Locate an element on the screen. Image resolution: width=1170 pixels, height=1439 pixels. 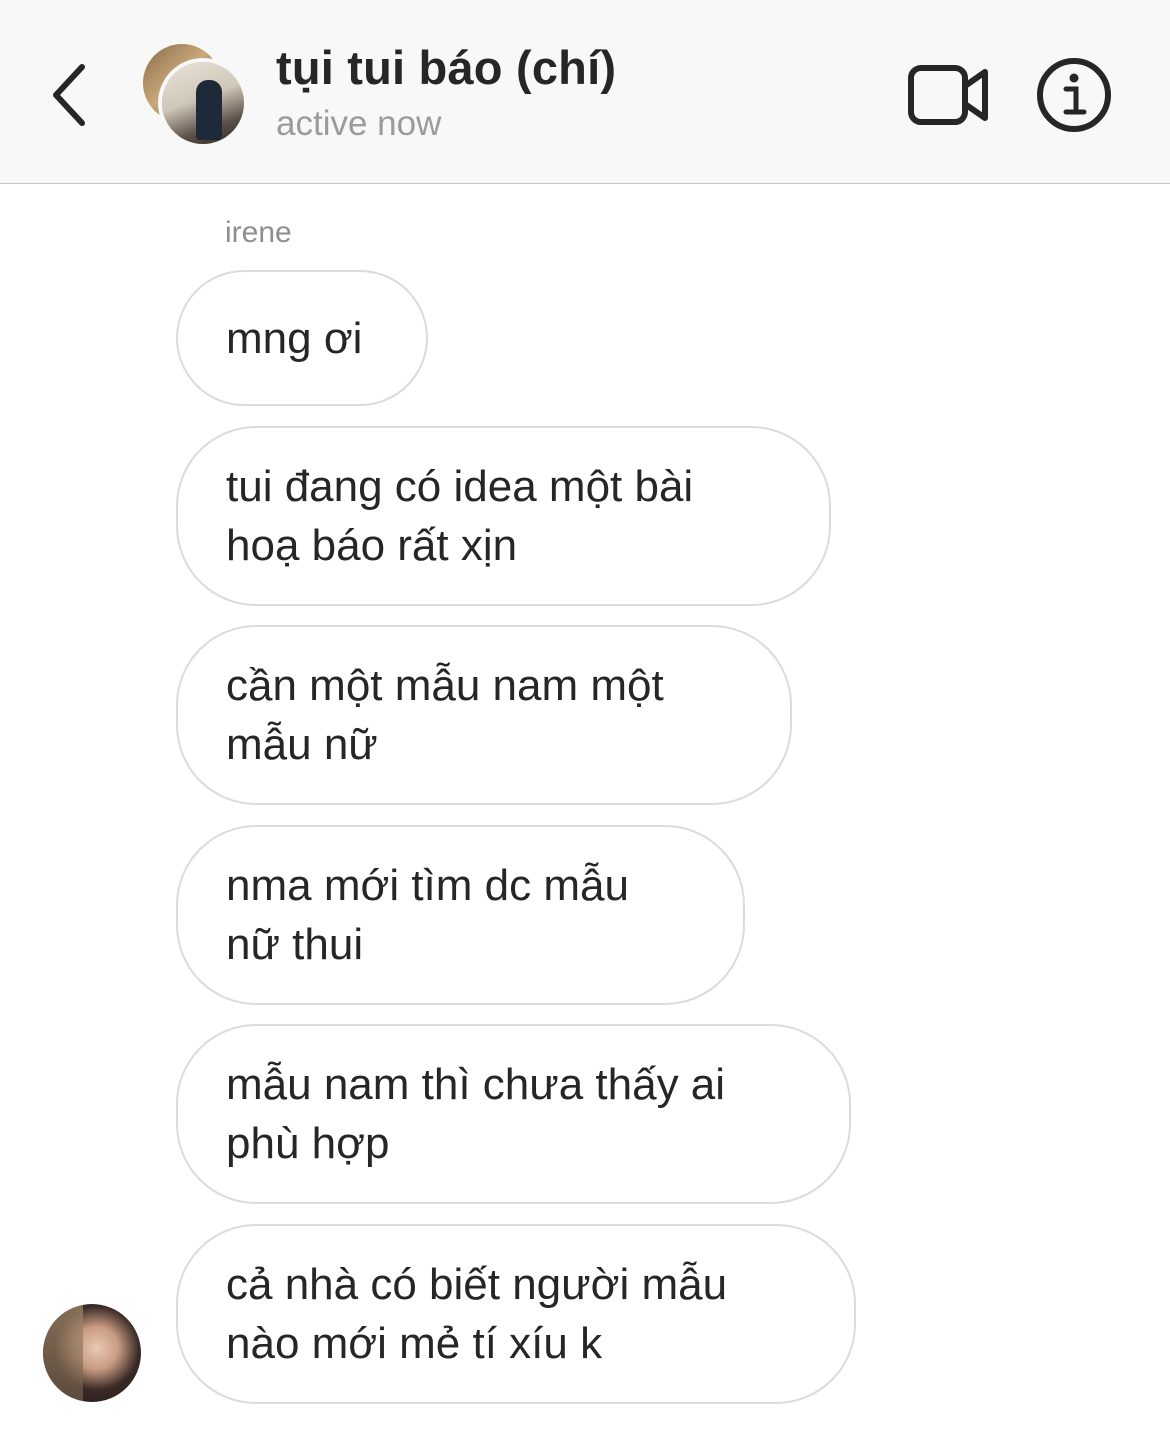
message-line: cả nhà có biết người mẫu is located at coordinates (477, 1284).